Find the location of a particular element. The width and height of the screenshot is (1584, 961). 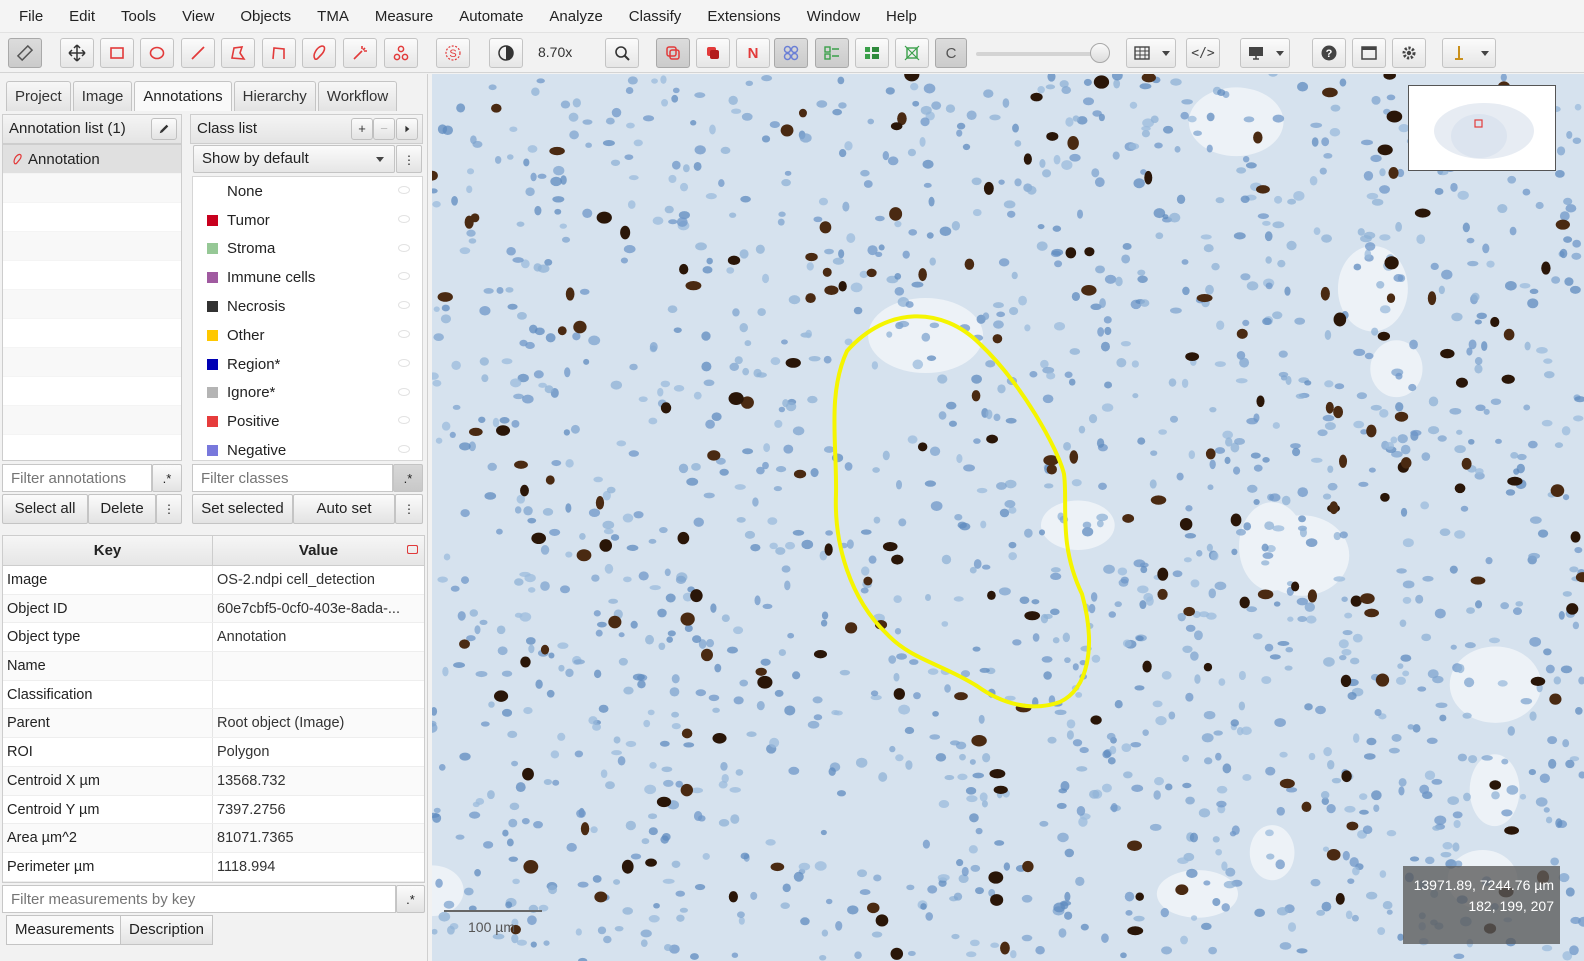

opacity-slider-track is located at coordinates (1042, 54).